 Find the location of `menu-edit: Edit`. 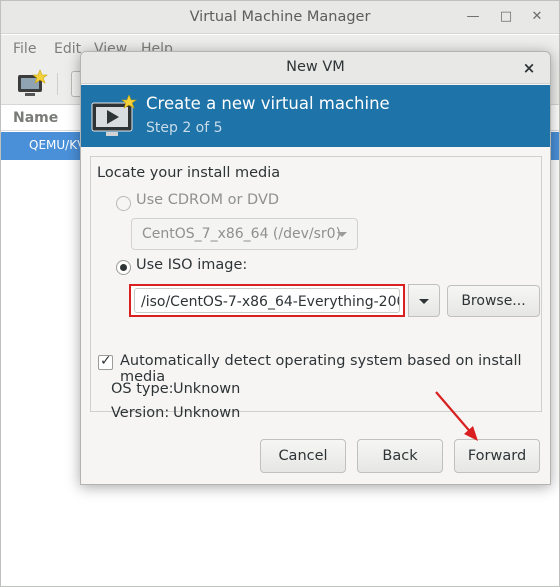

menu-edit: Edit is located at coordinates (67, 49).